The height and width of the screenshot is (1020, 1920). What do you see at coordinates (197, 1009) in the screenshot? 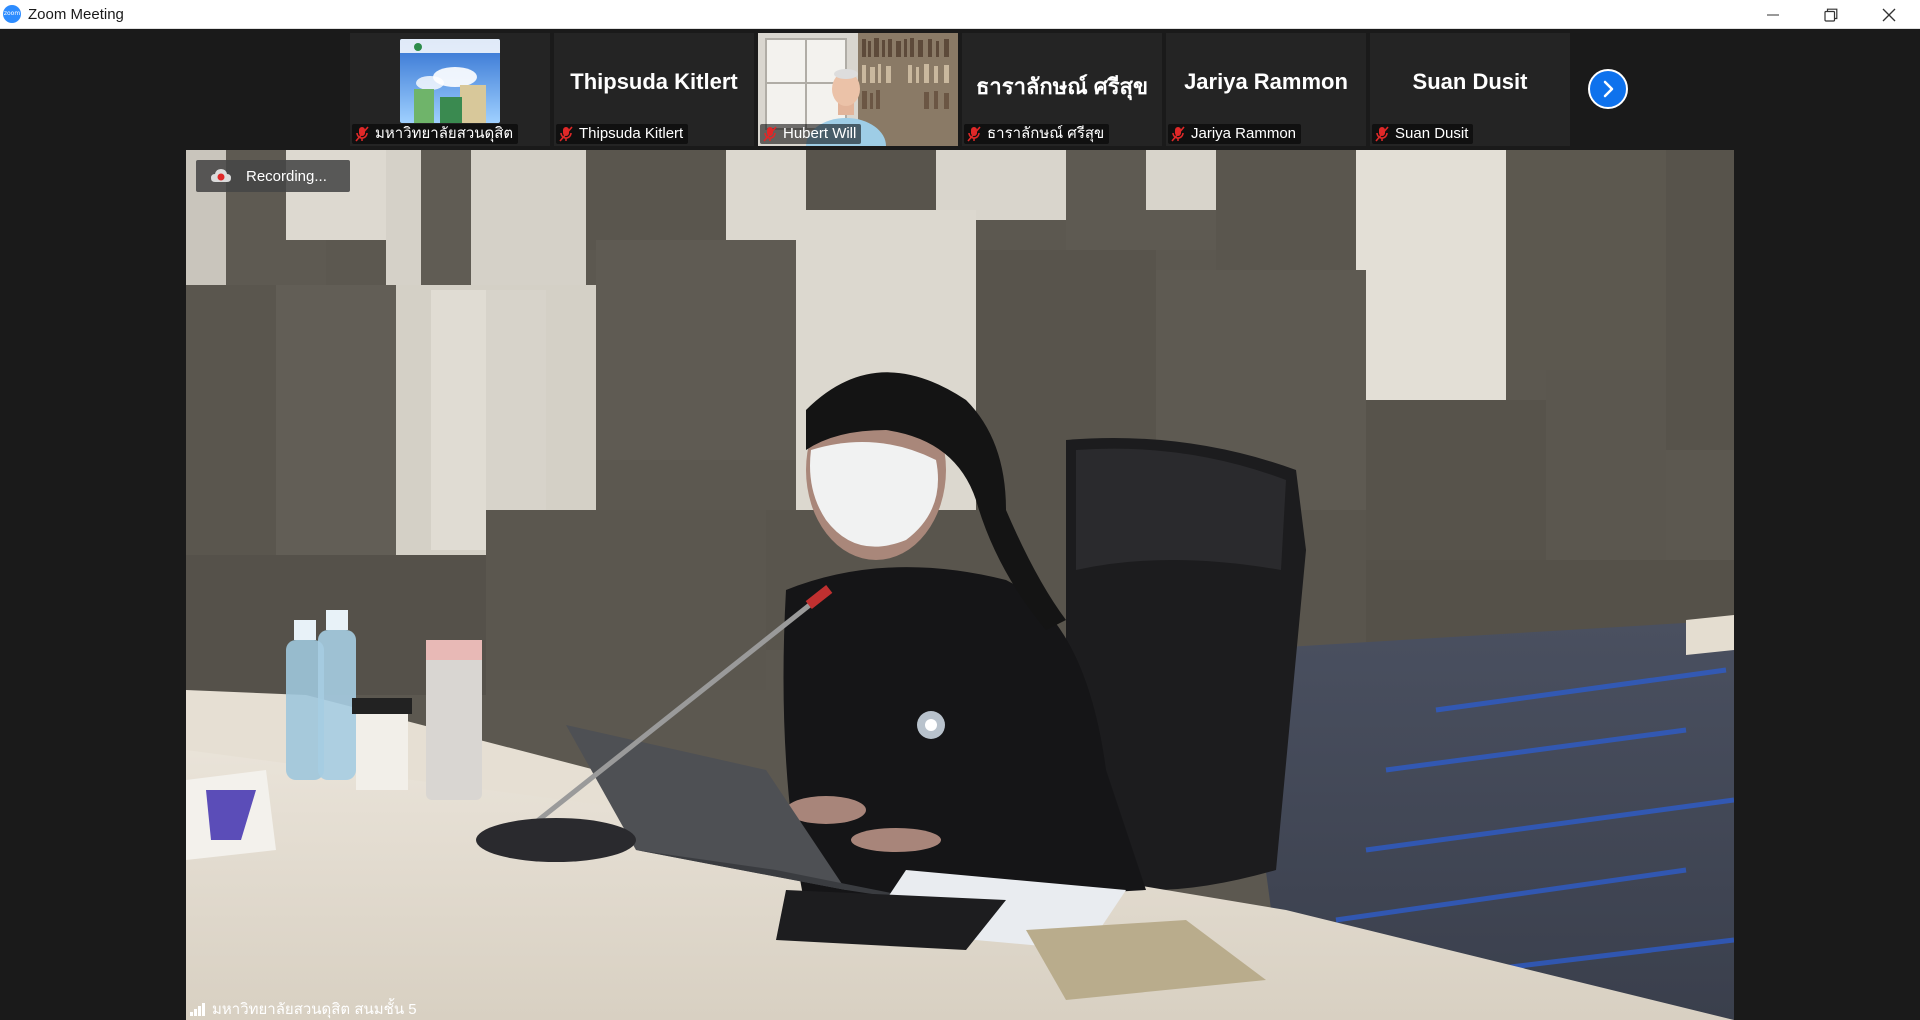
I see `signal-strength-icon` at bounding box center [197, 1009].